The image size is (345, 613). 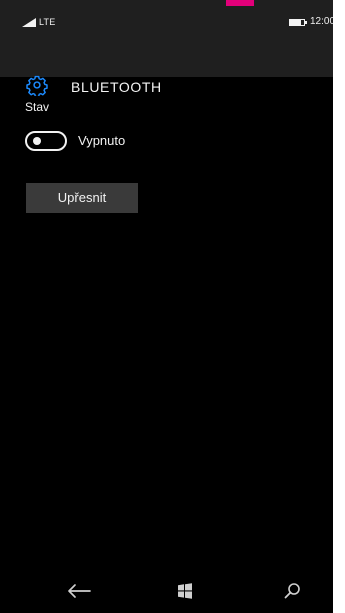 I want to click on search-icon, so click(x=292, y=591).